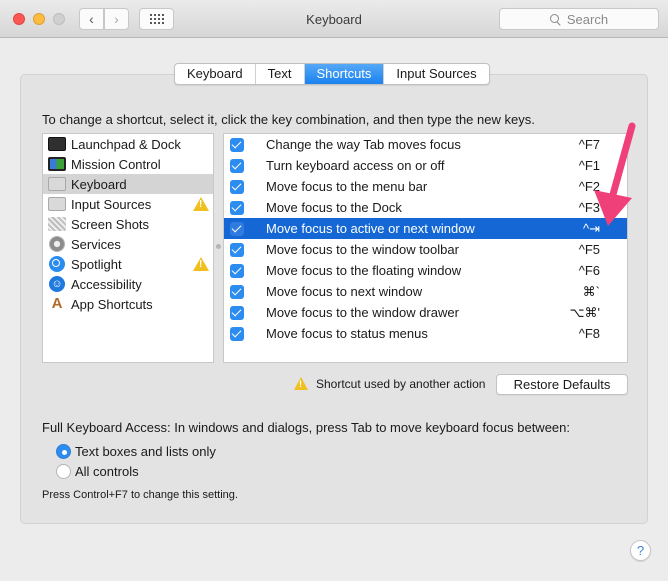 This screenshot has width=668, height=581. I want to click on shortcut-key: ^F2, so click(589, 186).